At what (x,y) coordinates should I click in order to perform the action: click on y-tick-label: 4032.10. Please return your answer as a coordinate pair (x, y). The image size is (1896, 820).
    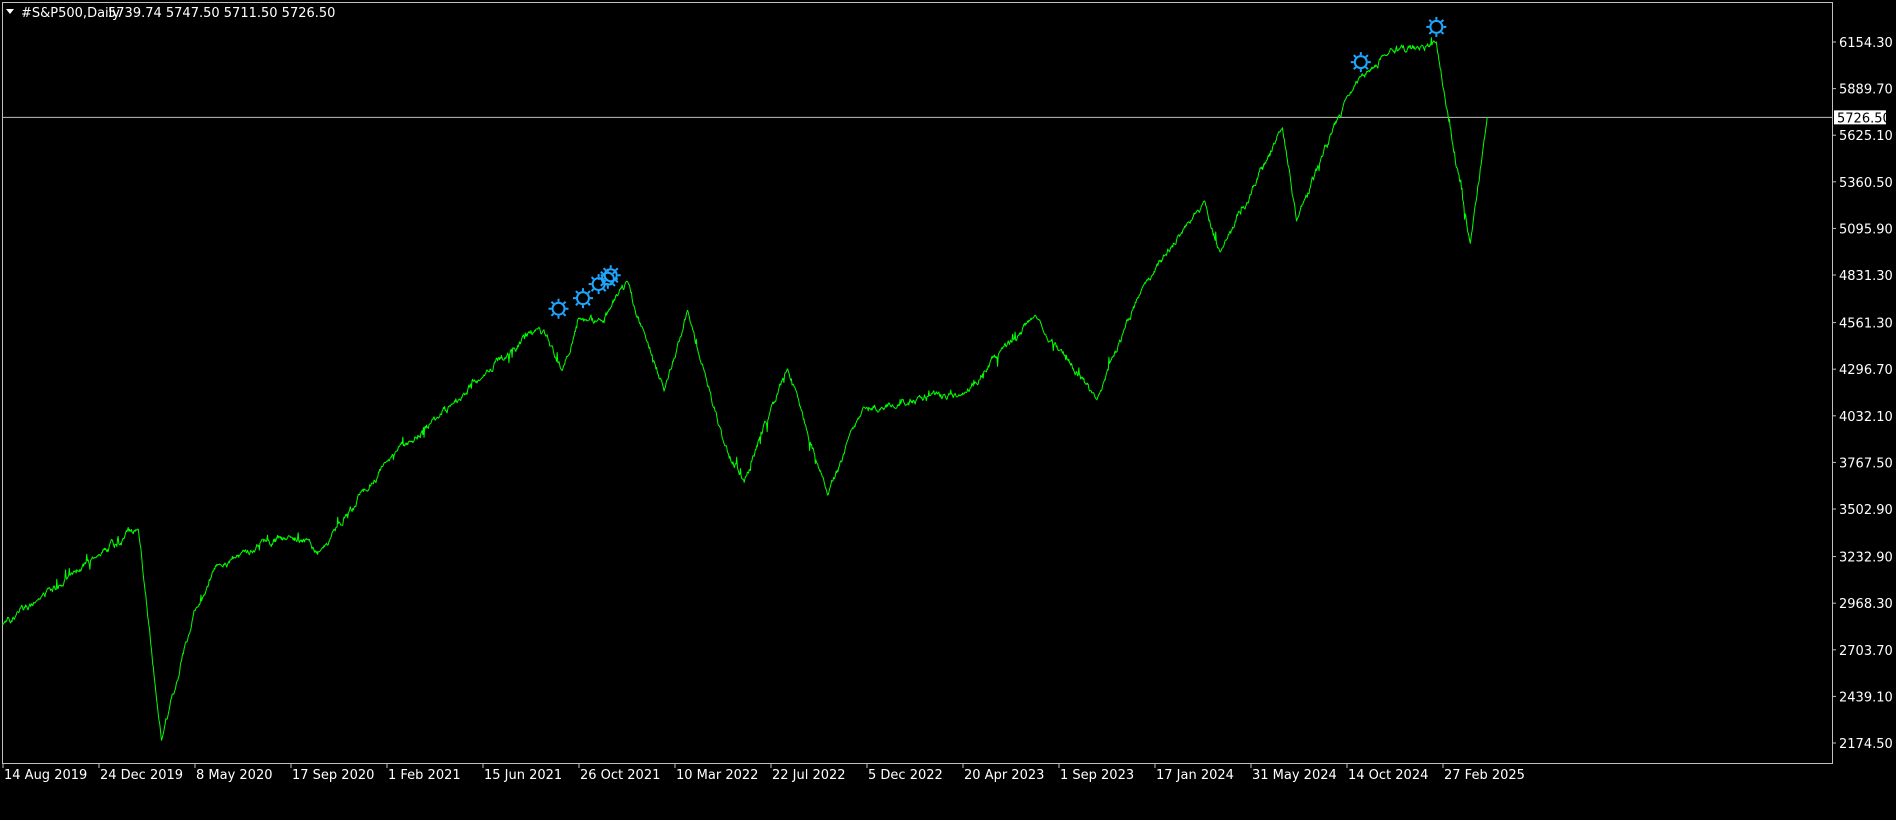
    Looking at the image, I should click on (1866, 417).